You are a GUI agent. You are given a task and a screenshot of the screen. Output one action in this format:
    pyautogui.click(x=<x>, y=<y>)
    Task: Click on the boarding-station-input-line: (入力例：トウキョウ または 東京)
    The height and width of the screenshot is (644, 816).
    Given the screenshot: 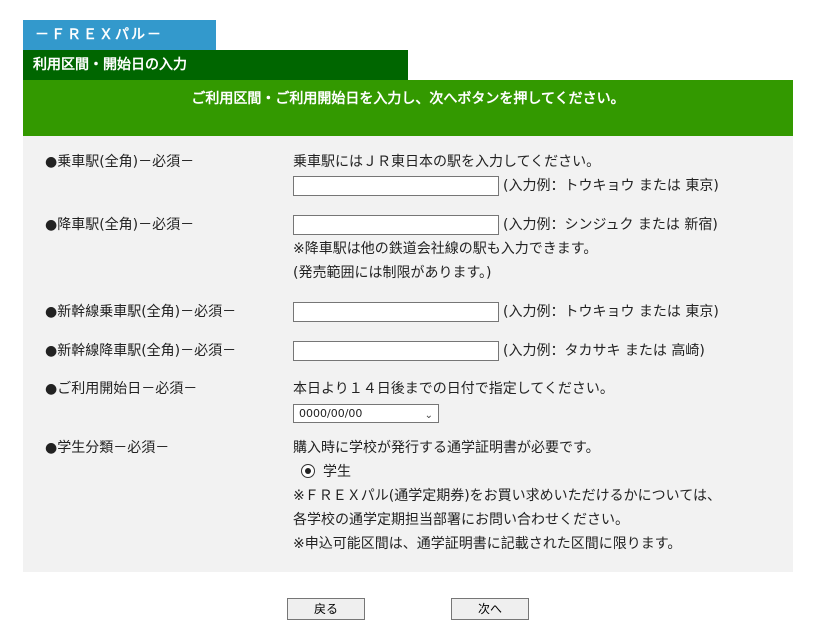 What is the action you would take?
    pyautogui.click(x=543, y=186)
    